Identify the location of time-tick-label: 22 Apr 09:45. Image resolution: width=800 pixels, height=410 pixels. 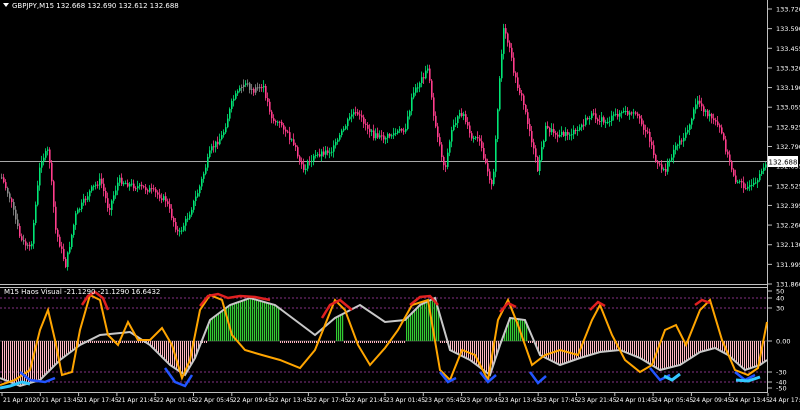
(252, 400).